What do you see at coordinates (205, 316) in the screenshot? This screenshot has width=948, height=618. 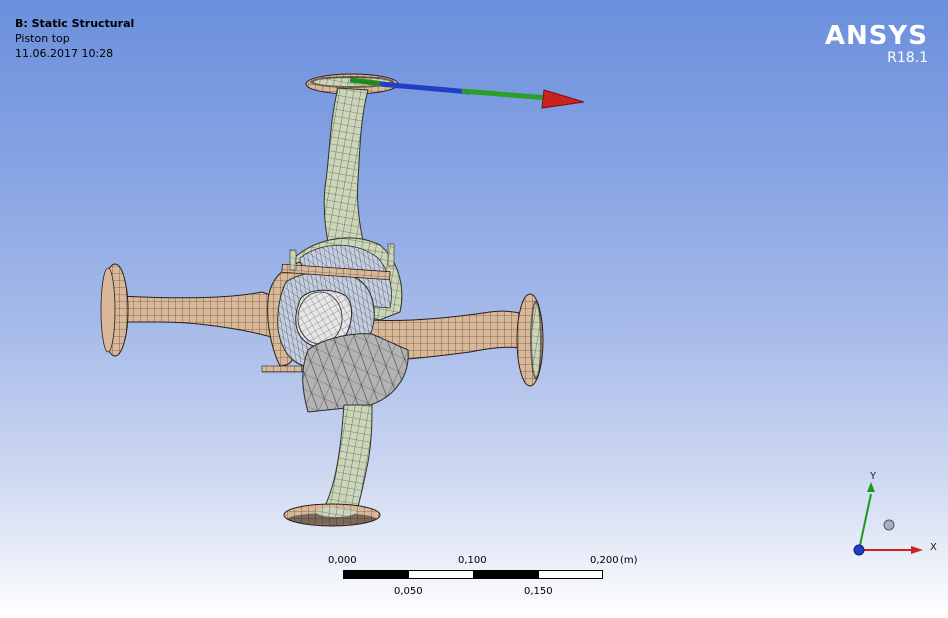 I see `left-pipe` at bounding box center [205, 316].